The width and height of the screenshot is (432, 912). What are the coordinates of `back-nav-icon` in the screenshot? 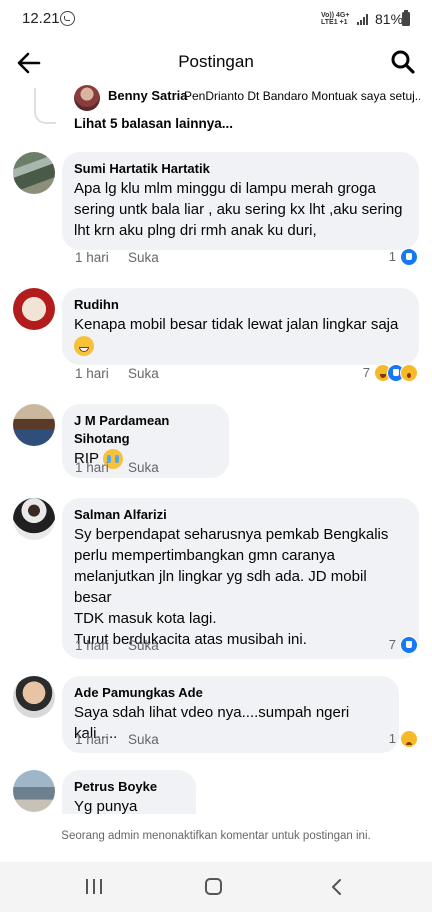 It's located at (337, 887).